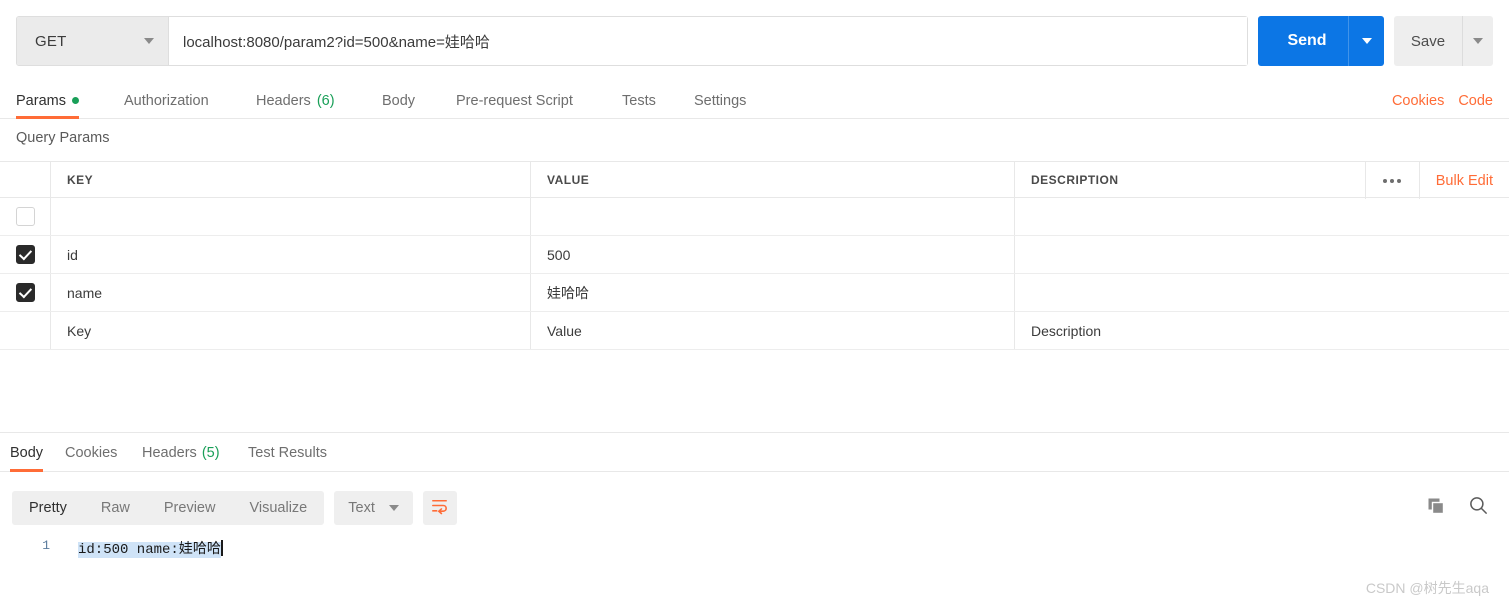 The height and width of the screenshot is (606, 1509). Describe the element at coordinates (1427, 588) in the screenshot. I see `watermark: CSDN @树先生aqa` at that location.